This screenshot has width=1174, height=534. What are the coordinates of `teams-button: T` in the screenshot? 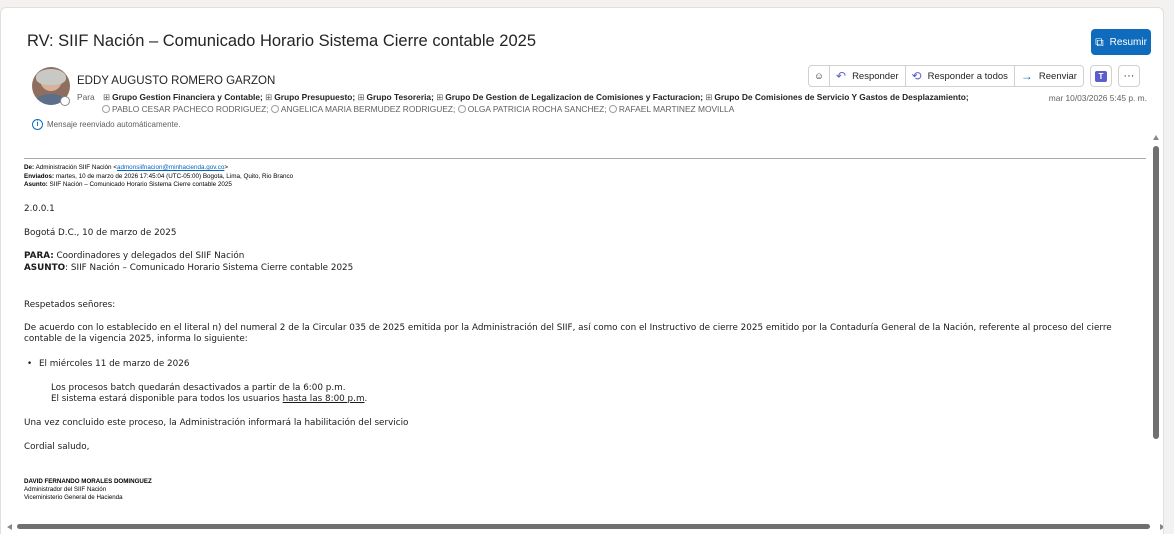 It's located at (1100, 76).